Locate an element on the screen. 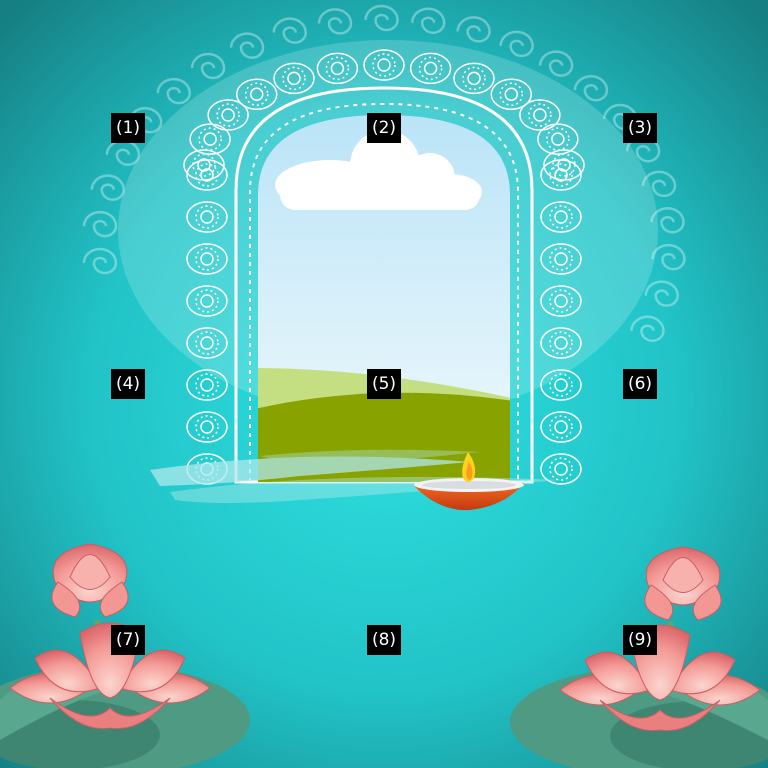  marker-2: (2) is located at coordinates (384, 128).